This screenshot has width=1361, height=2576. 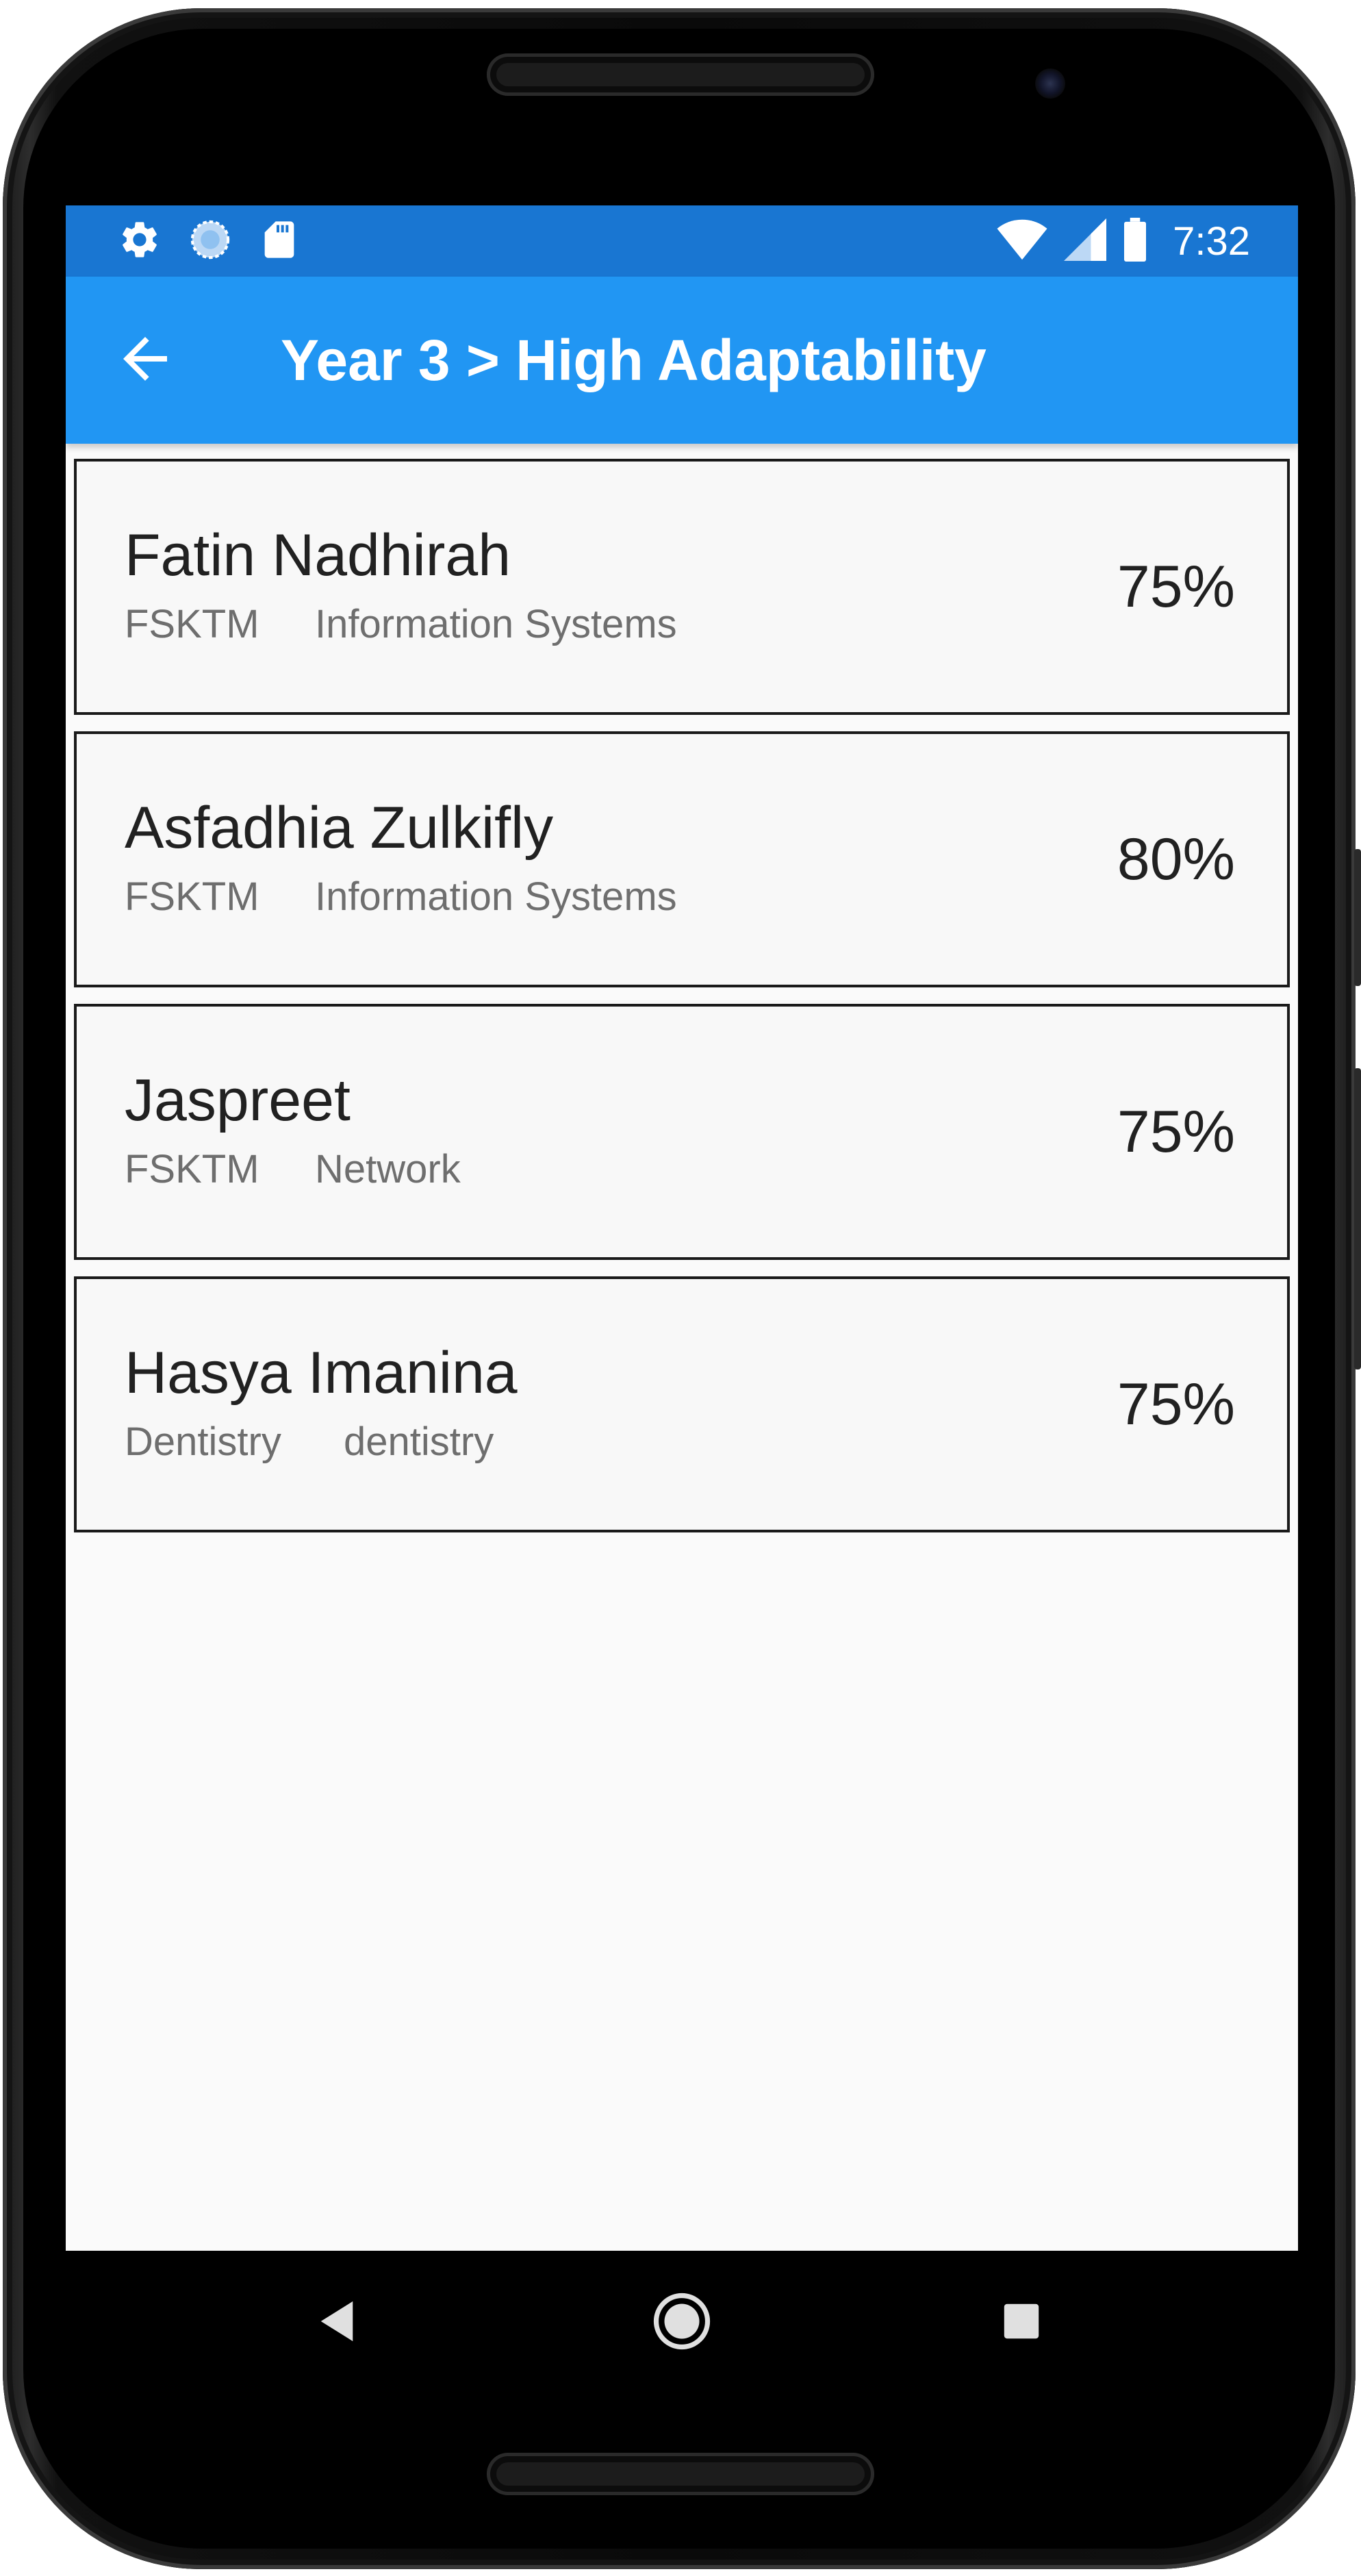 I want to click on student-card: Hasya Imanina Dentistry dentistry 75%, so click(x=682, y=1404).